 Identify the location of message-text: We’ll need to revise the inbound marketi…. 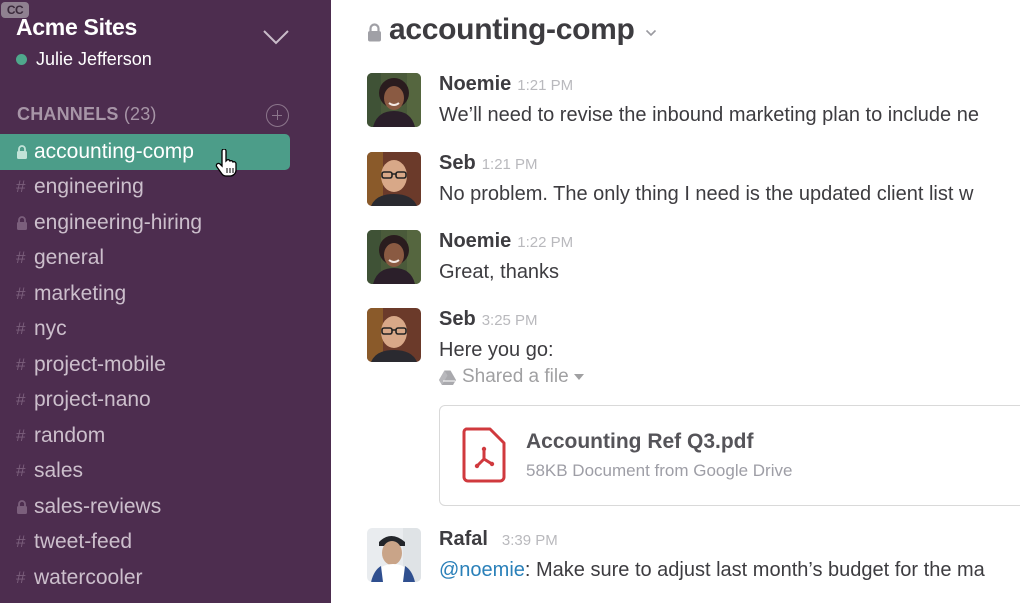
(709, 115).